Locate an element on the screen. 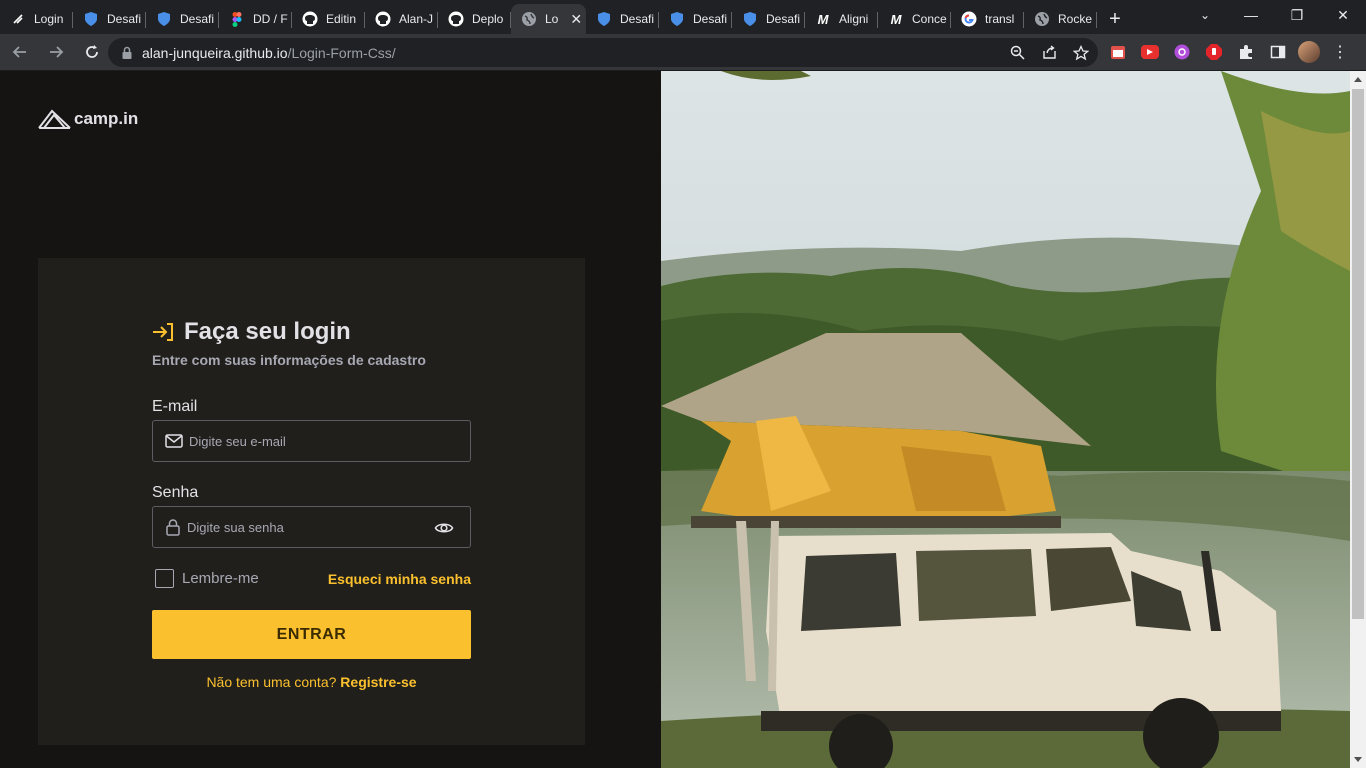  reload-button is located at coordinates (92, 52).